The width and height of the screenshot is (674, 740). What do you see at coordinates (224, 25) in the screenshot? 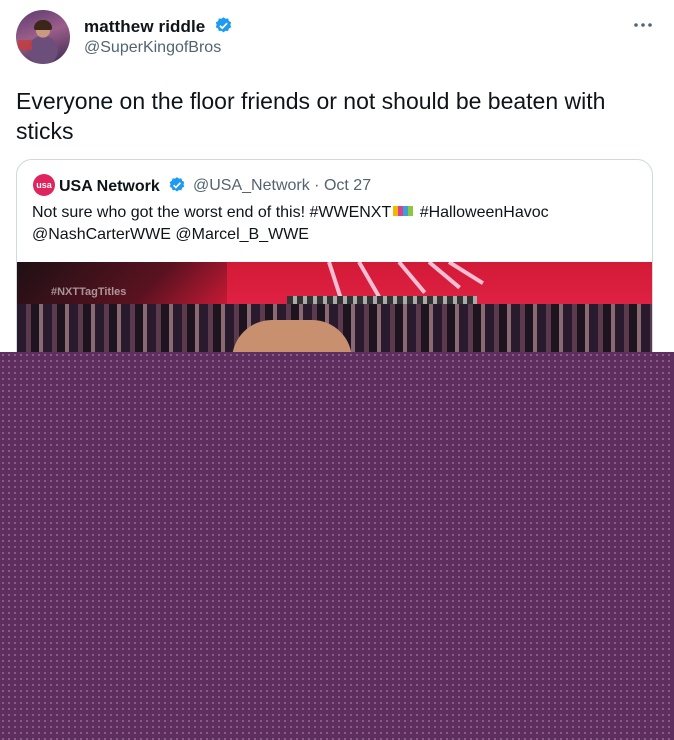
I see `verified-badge-icon` at bounding box center [224, 25].